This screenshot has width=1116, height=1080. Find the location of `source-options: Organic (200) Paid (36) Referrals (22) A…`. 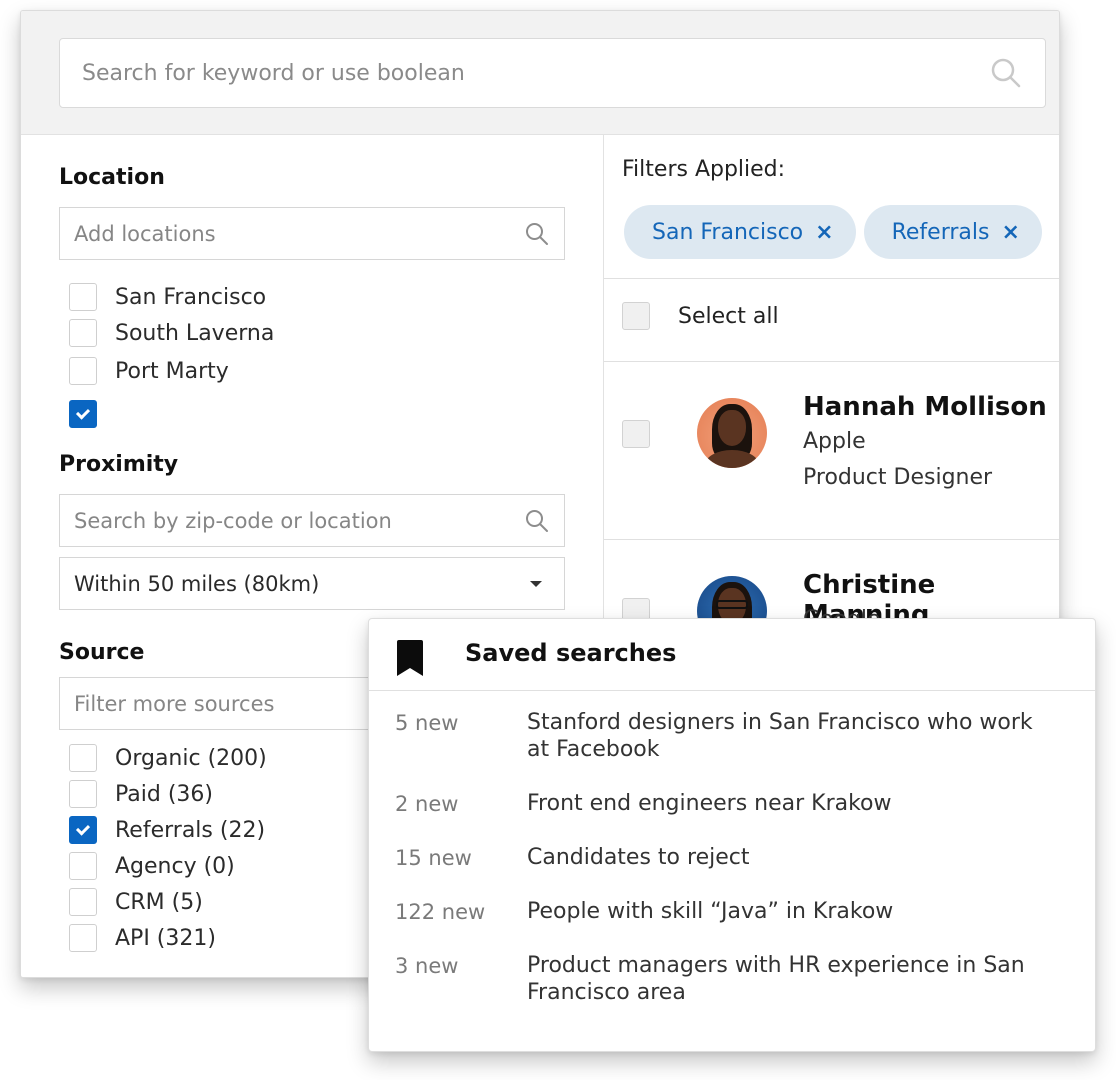

source-options: Organic (200) Paid (36) Referrals (22) A… is located at coordinates (168, 848).